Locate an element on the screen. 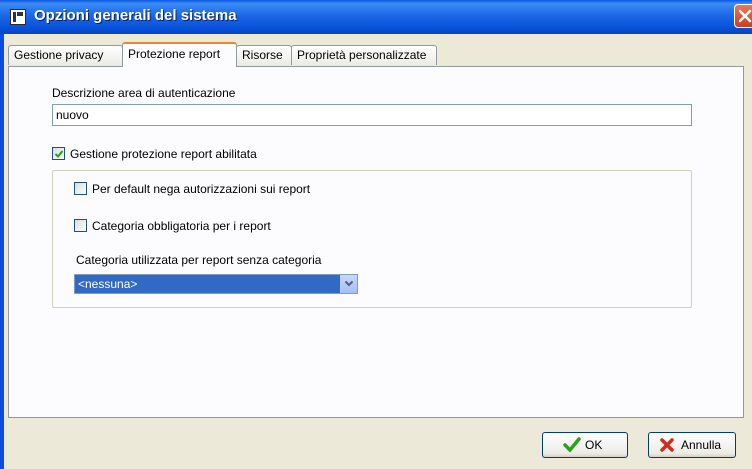 This screenshot has width=752, height=469. cancel-label: Annulla is located at coordinates (701, 445).